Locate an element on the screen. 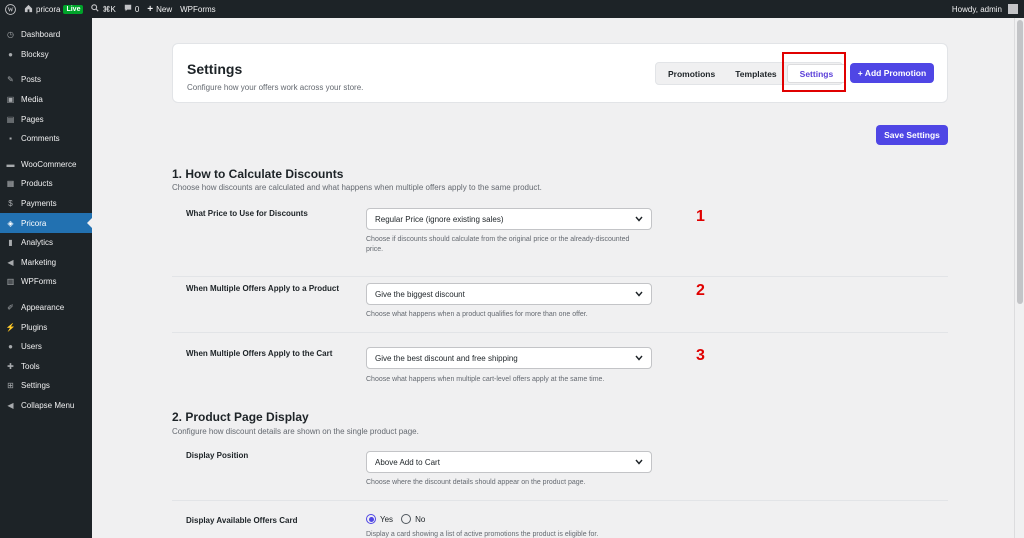  sidebar-item-wpforms: ▥ WPForms is located at coordinates (46, 282).